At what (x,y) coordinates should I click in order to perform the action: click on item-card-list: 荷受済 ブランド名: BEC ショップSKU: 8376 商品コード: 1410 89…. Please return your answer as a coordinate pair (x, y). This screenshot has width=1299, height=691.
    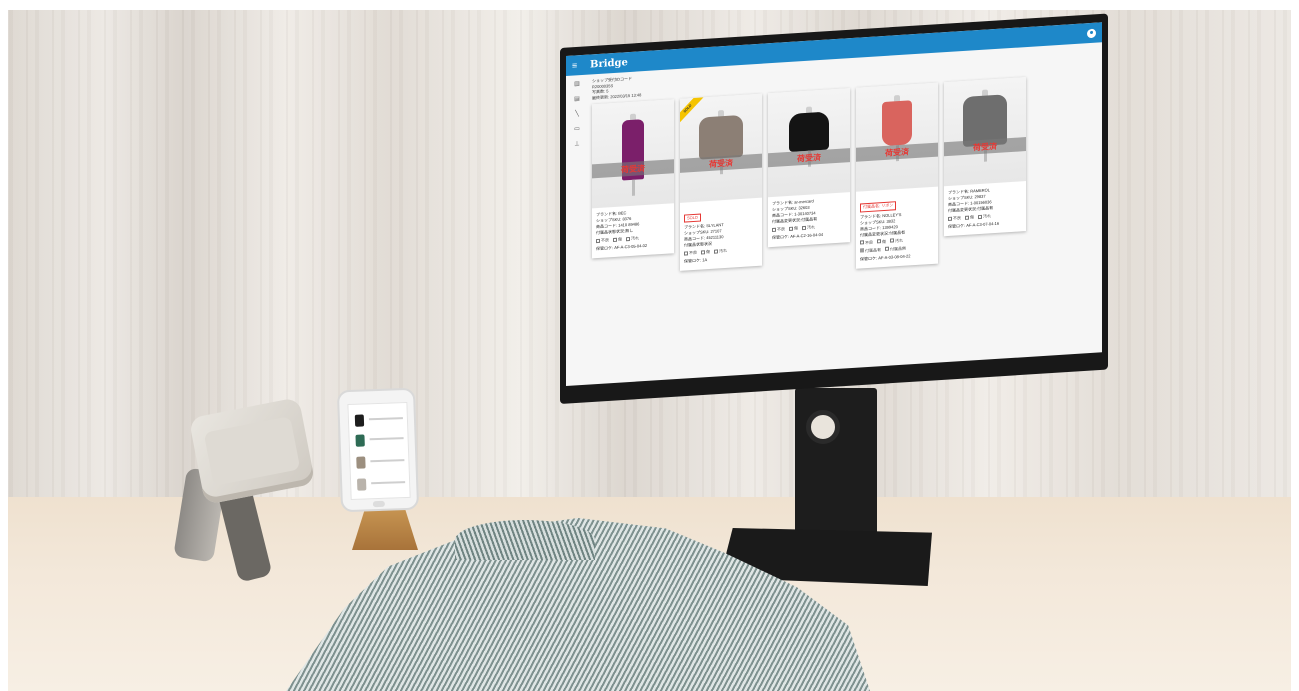
    Looking at the image, I should click on (844, 179).